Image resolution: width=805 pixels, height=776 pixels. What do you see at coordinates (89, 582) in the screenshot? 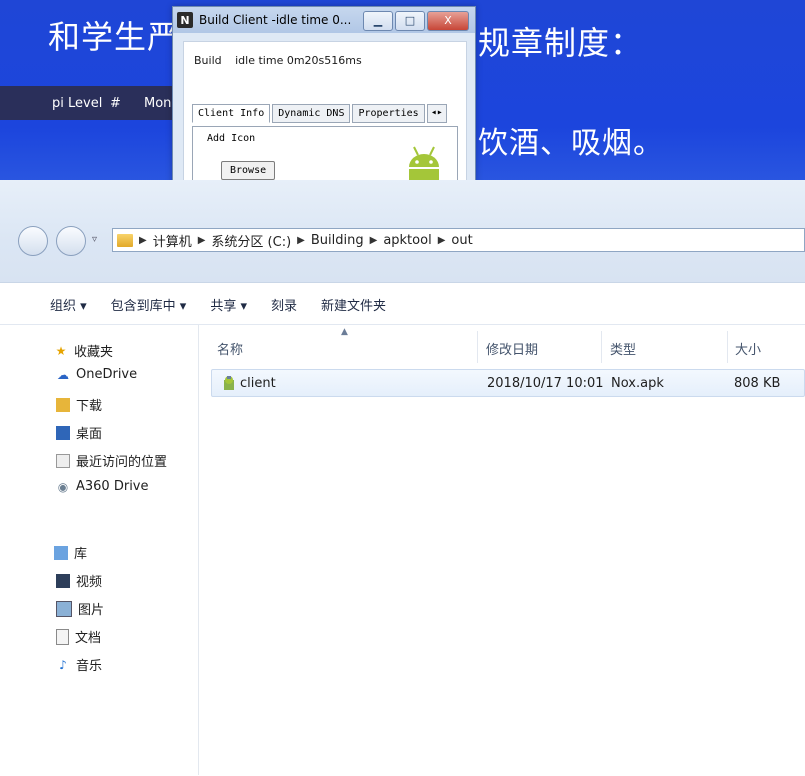
I see `sidebar-item-label: 视频` at bounding box center [89, 582].